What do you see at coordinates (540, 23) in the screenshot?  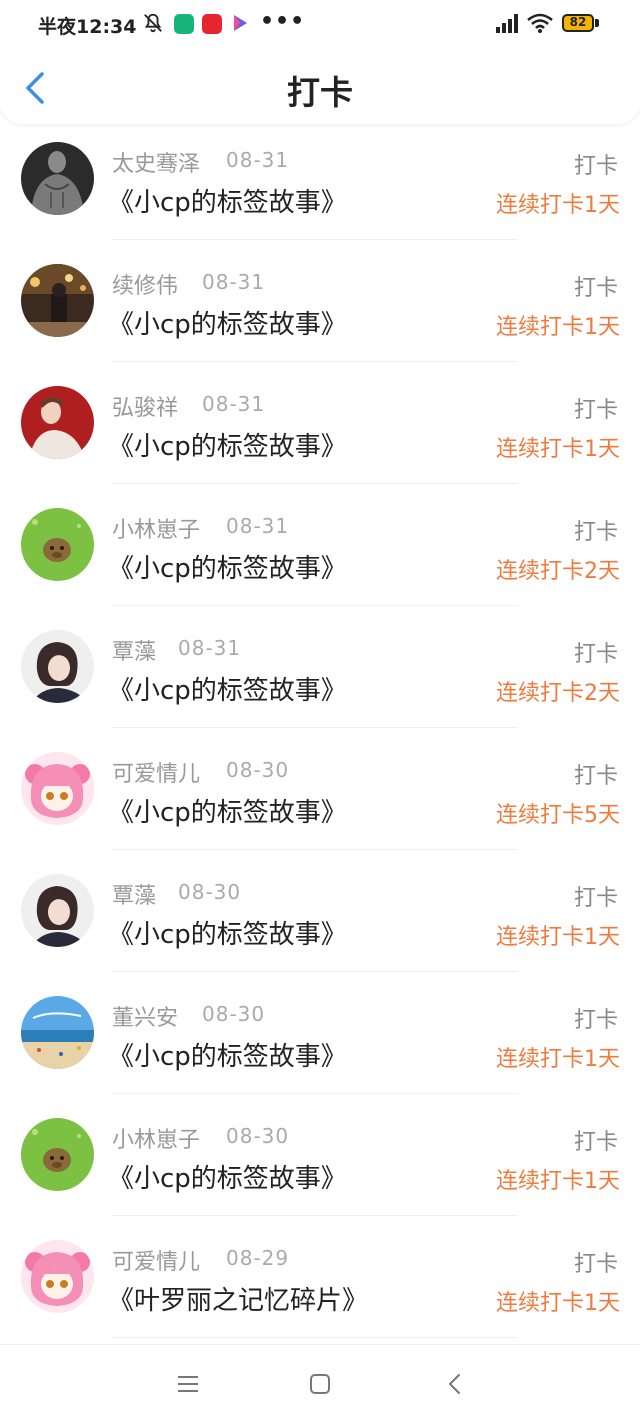 I see `wifi-icon` at bounding box center [540, 23].